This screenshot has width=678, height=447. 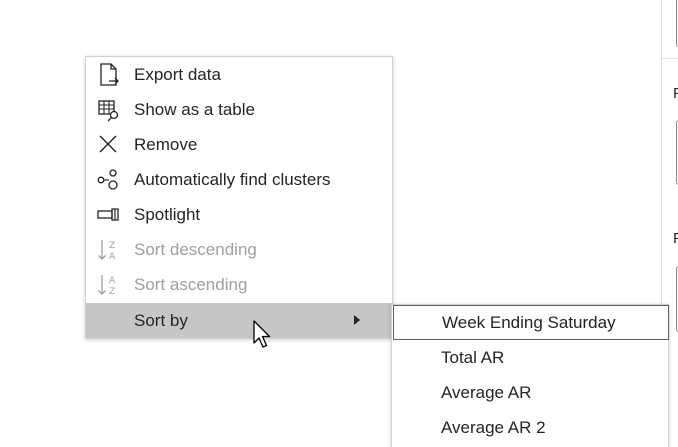 I want to click on submenu-item-label: Average AR, so click(x=486, y=392).